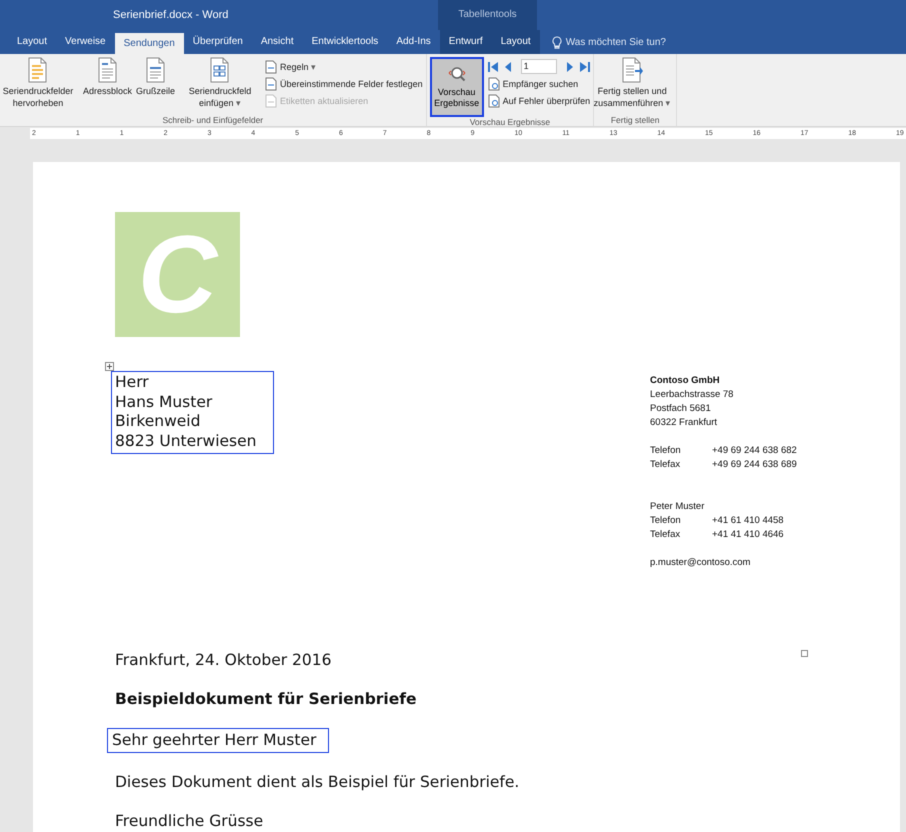 The image size is (906, 832). What do you see at coordinates (748, 535) in the screenshot?
I see `phone-number: +41 41 410 4646` at bounding box center [748, 535].